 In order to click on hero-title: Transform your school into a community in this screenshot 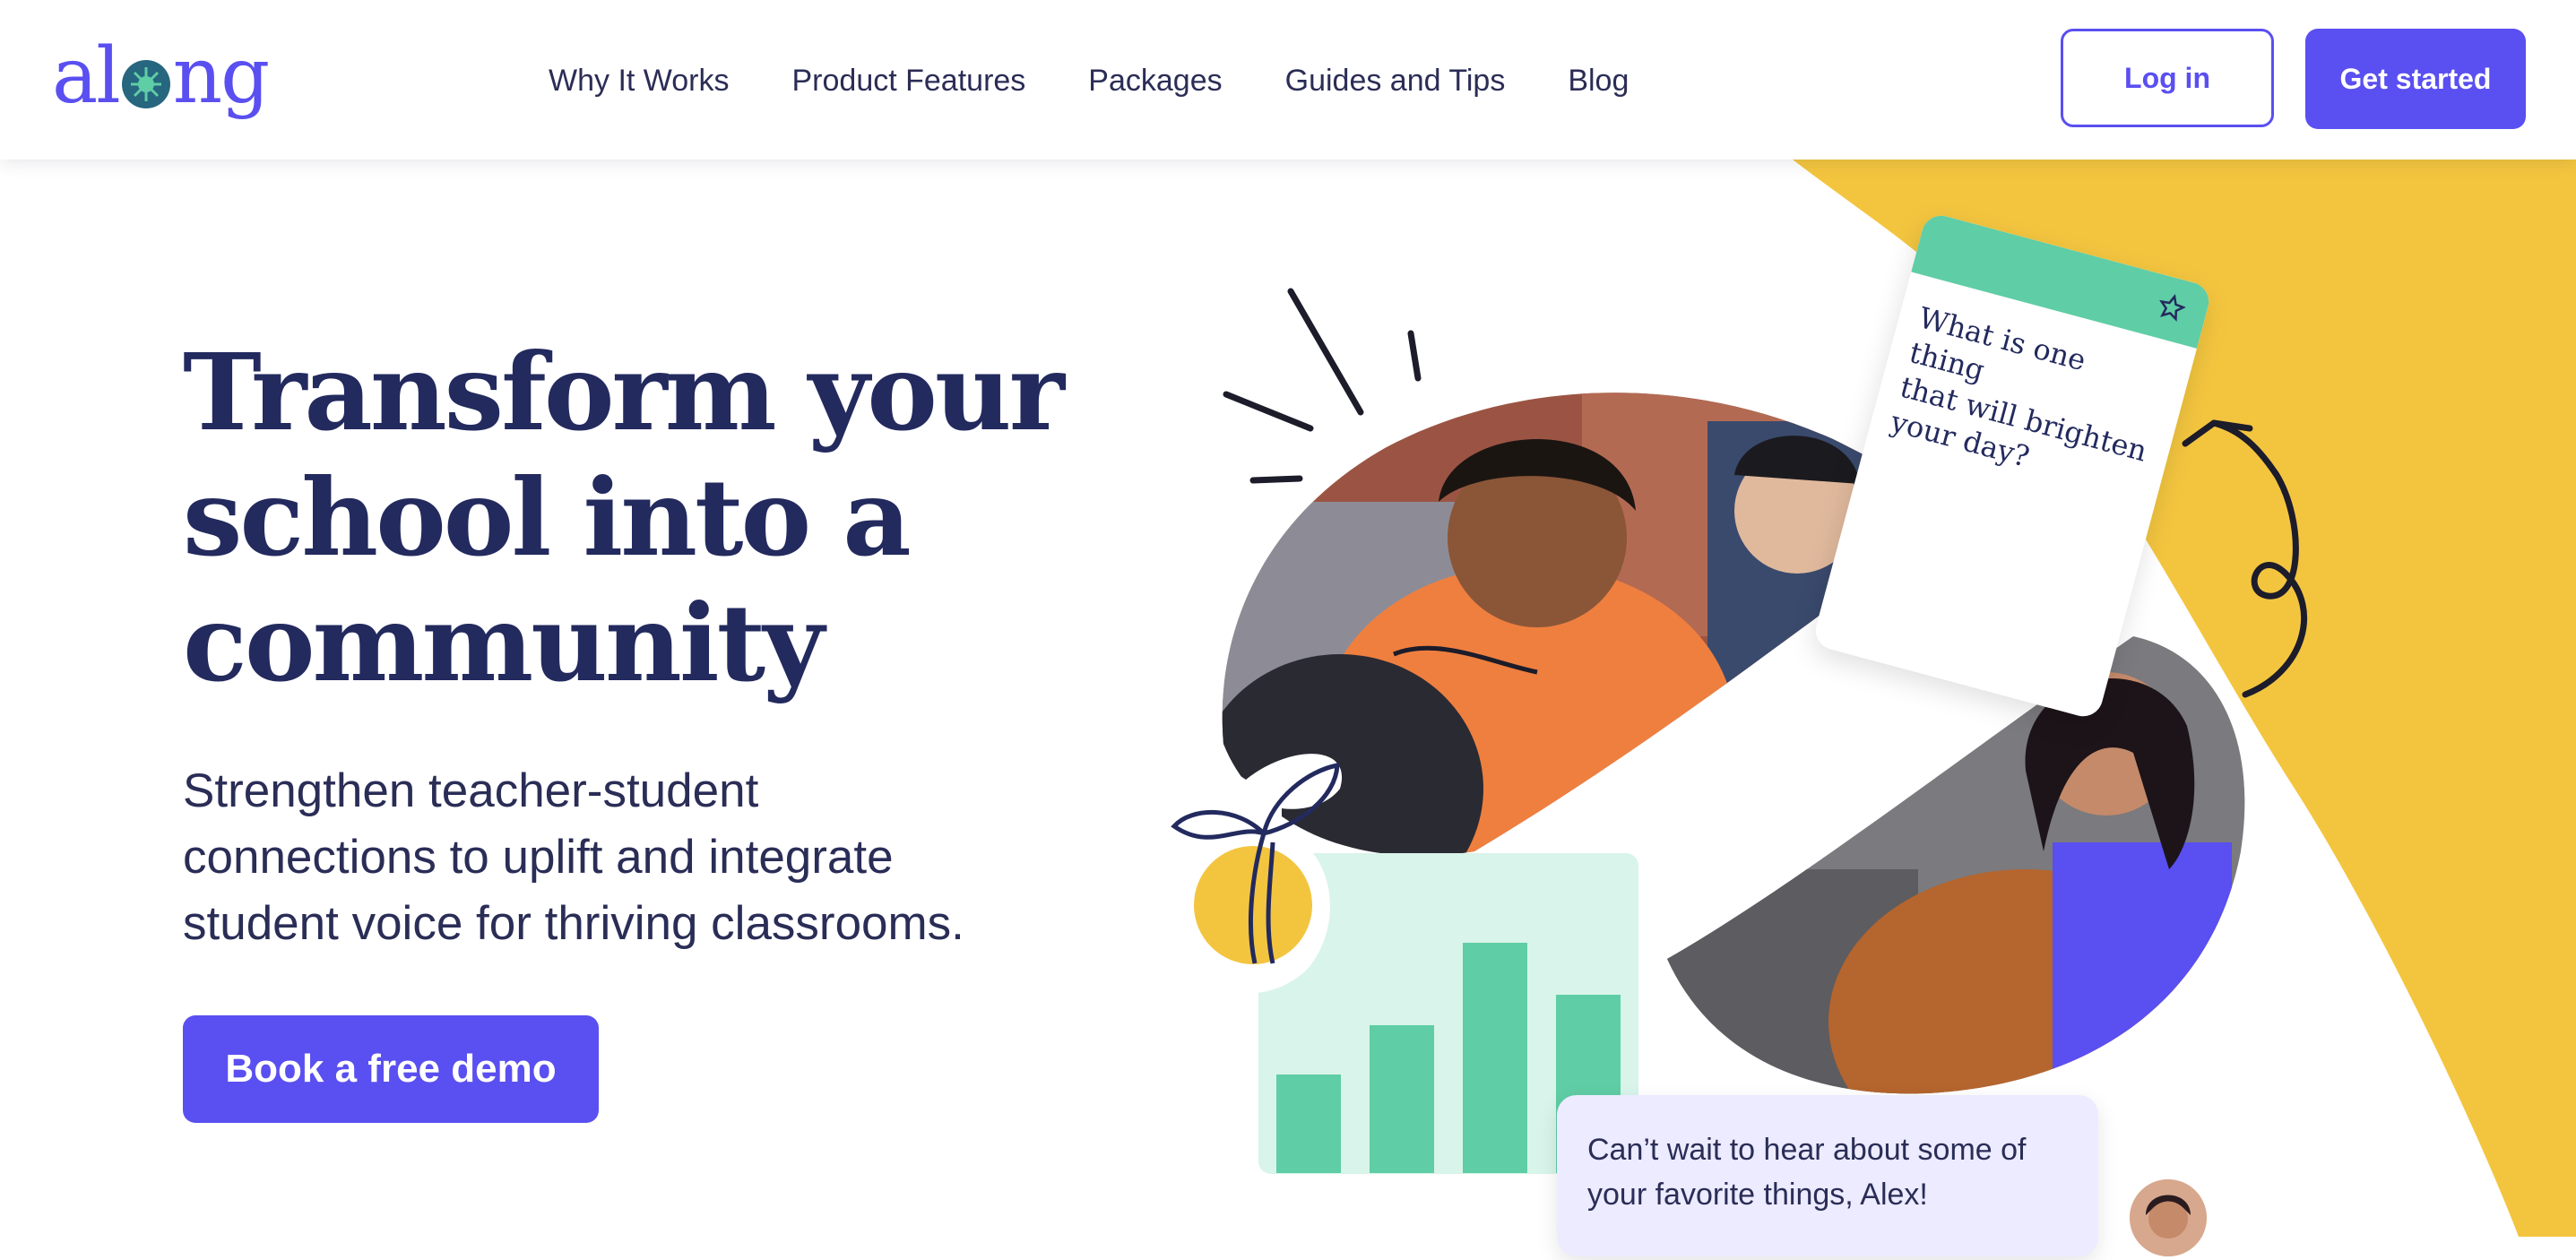, I will do `click(631, 518)`.